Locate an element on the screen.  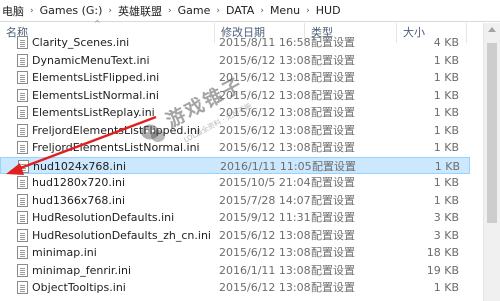
file-date: 2015/10/5 21:04 is located at coordinates (265, 182).